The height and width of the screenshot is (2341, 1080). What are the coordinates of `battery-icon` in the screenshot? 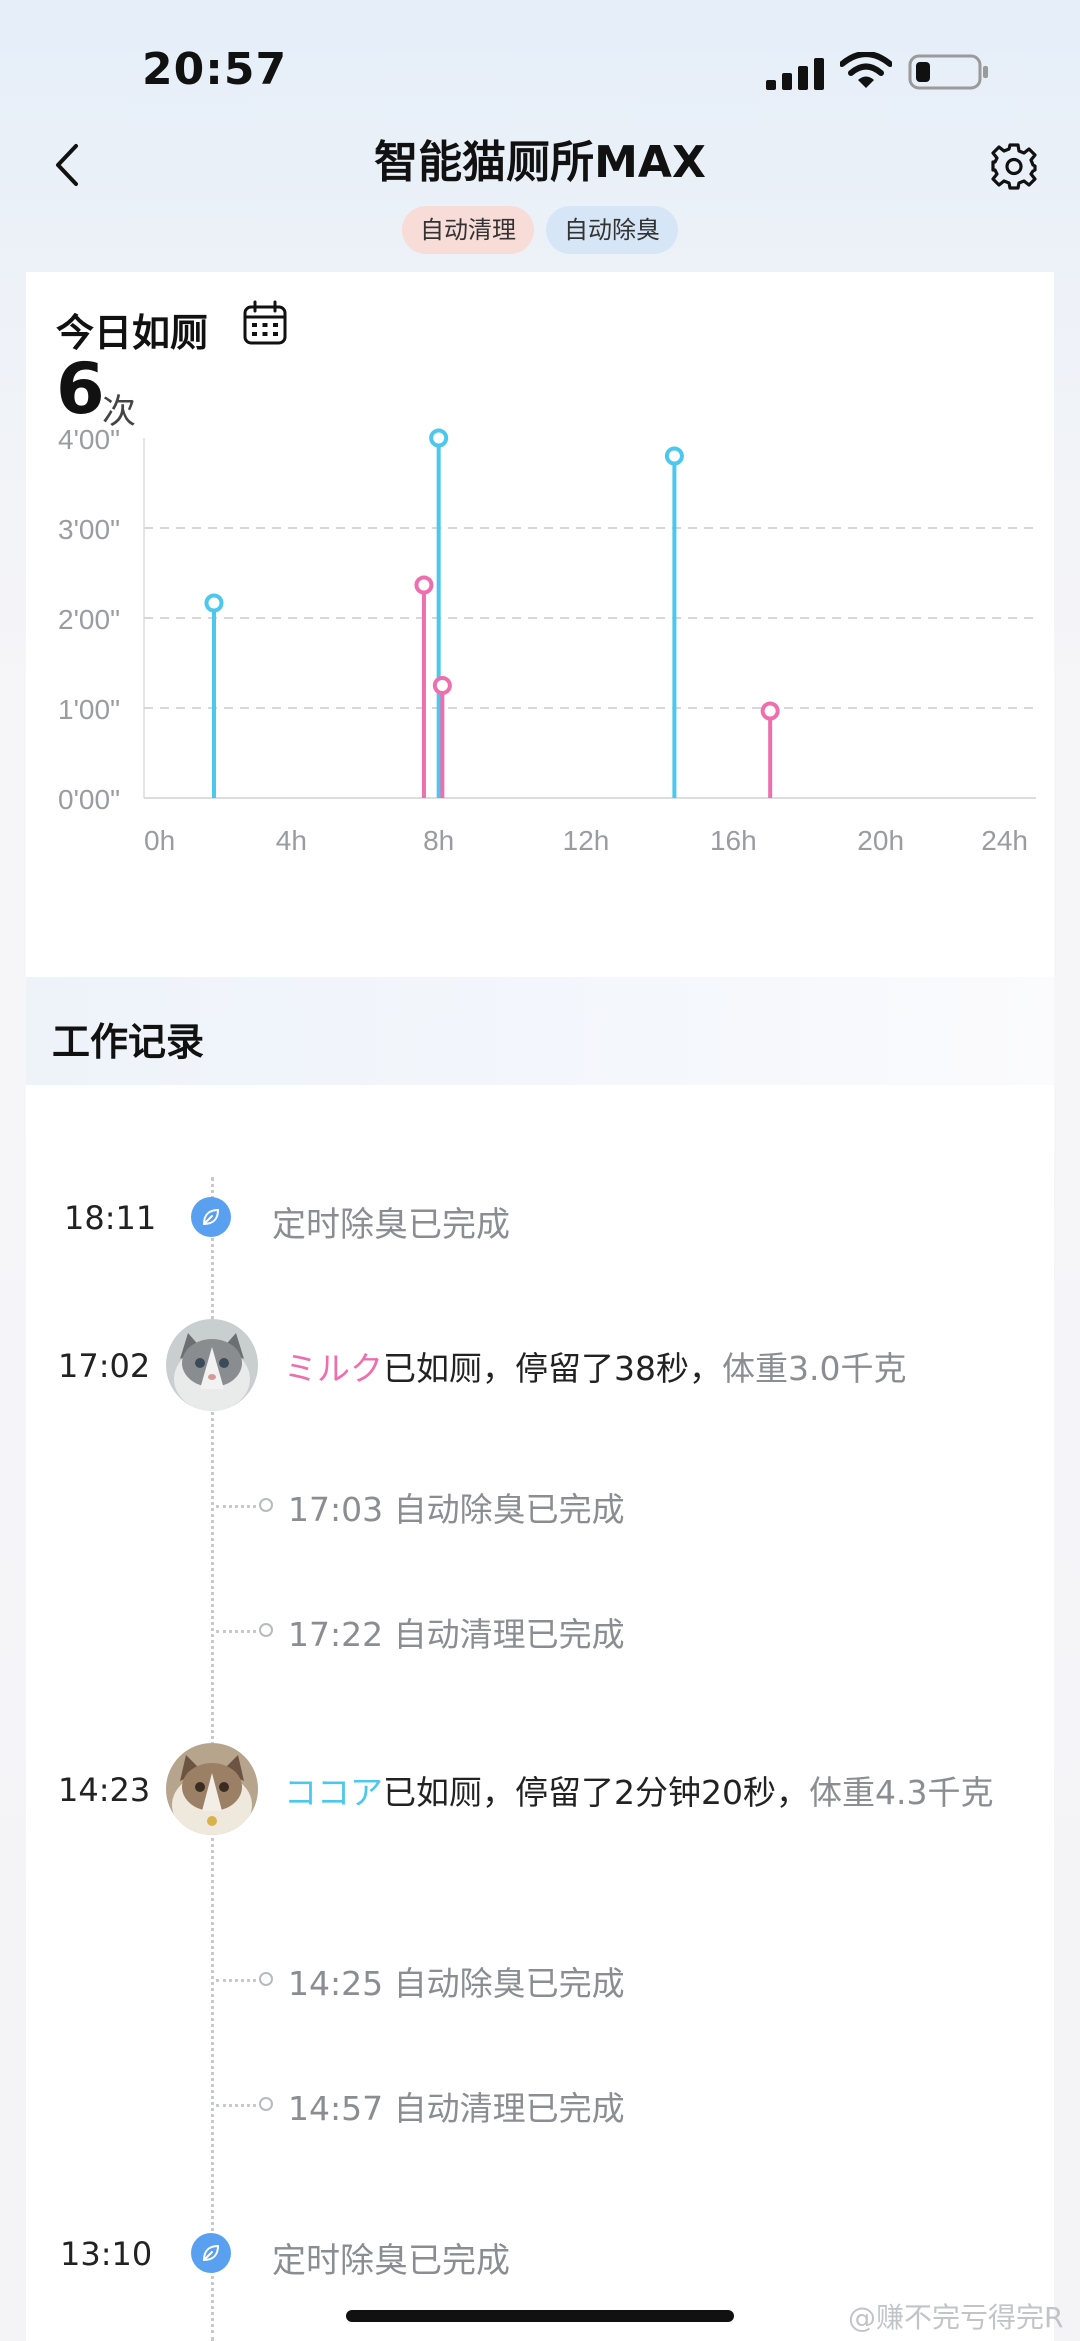 It's located at (948, 72).